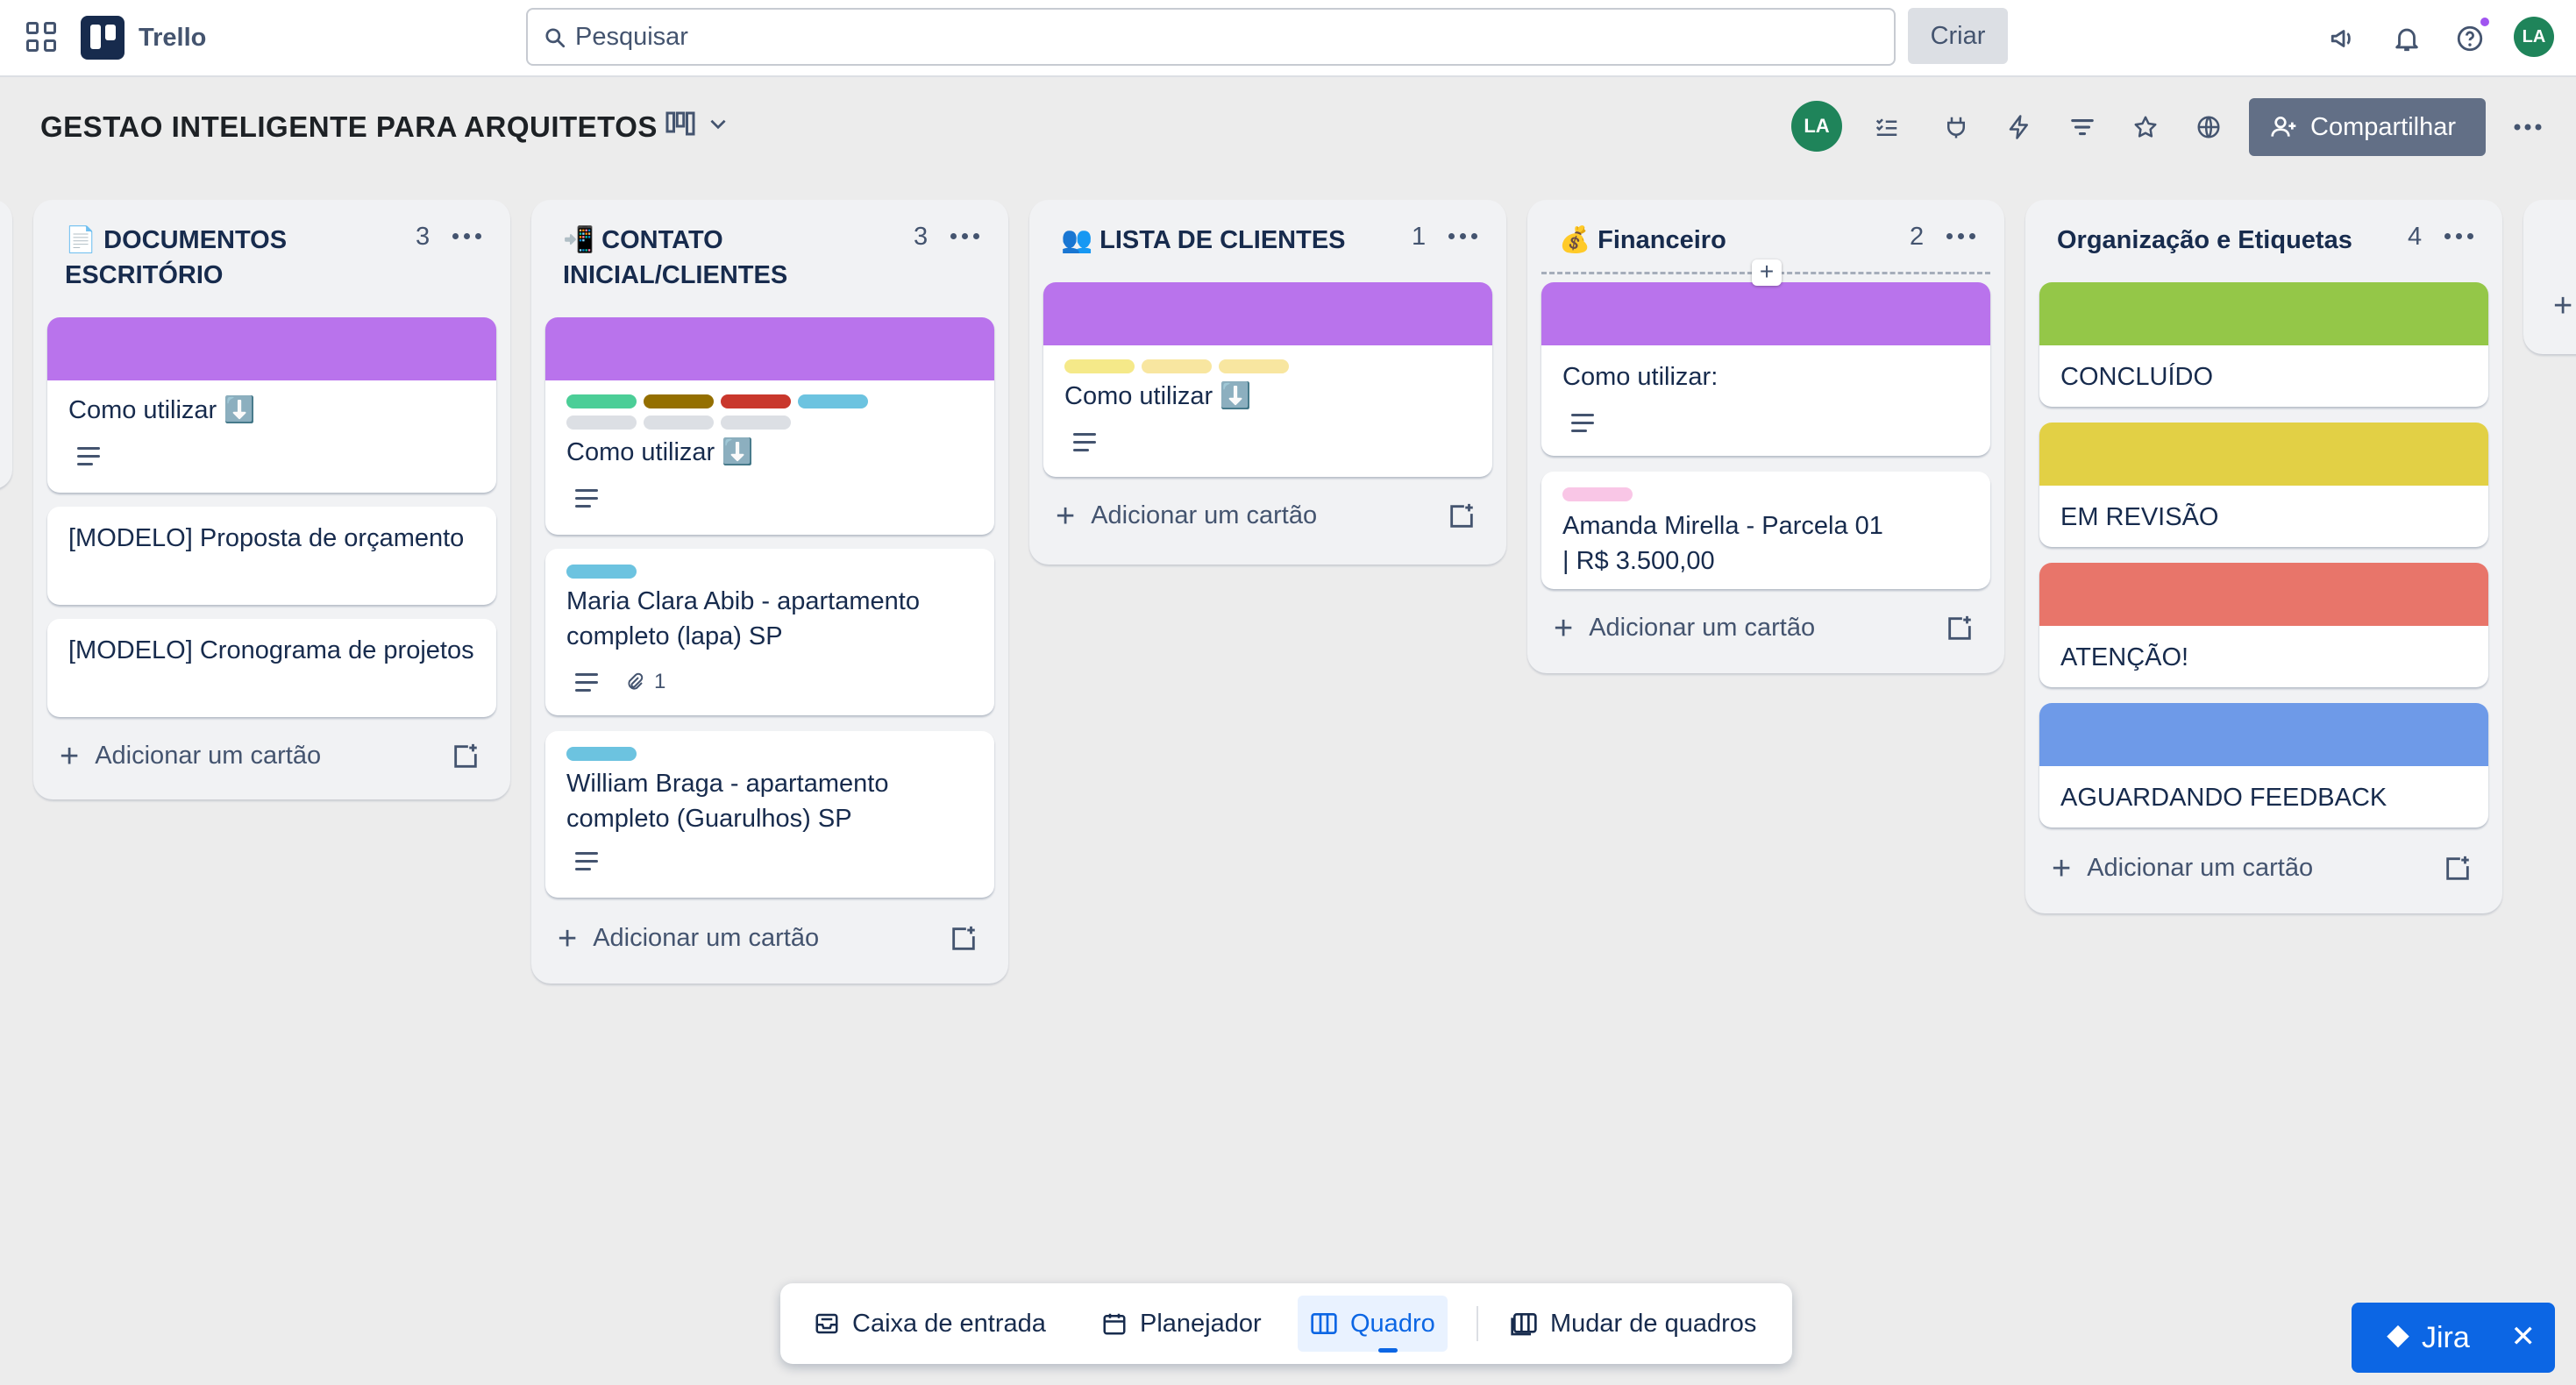 Image resolution: width=2576 pixels, height=1385 pixels. Describe the element at coordinates (143, 38) in the screenshot. I see `trello-logo: Trello` at that location.